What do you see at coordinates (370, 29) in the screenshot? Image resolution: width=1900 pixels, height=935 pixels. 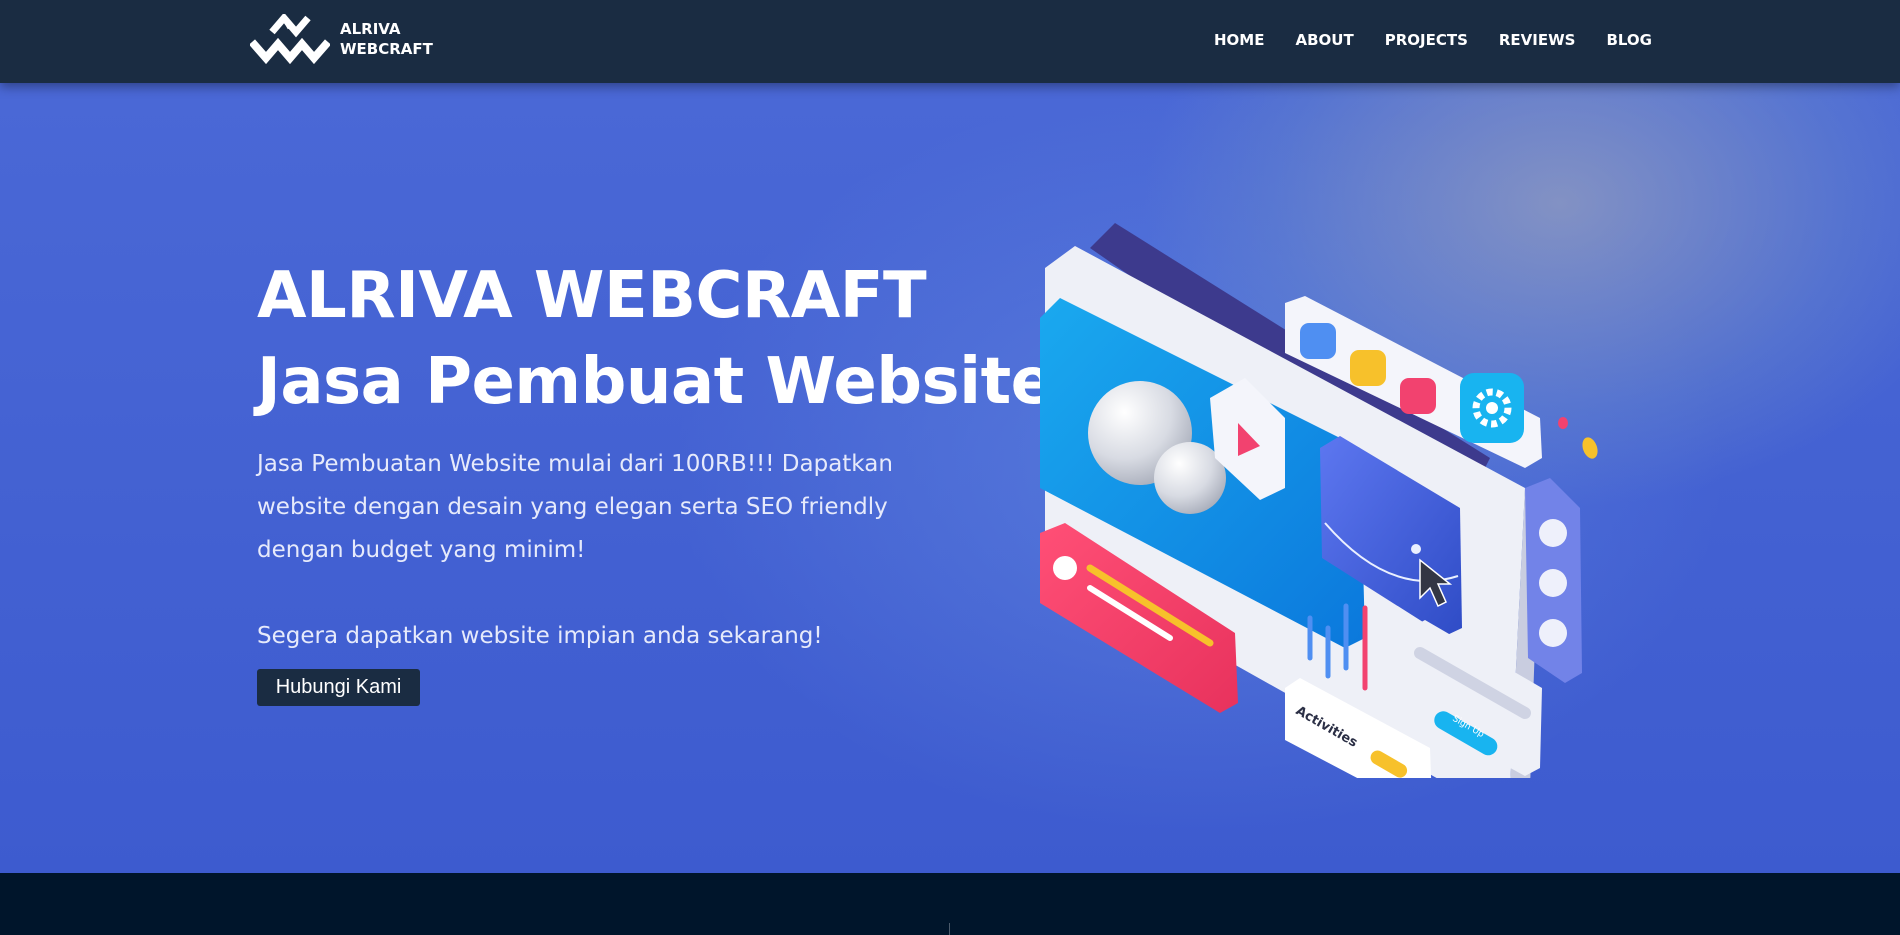 I see `brand-line-1: ALRIVA` at bounding box center [370, 29].